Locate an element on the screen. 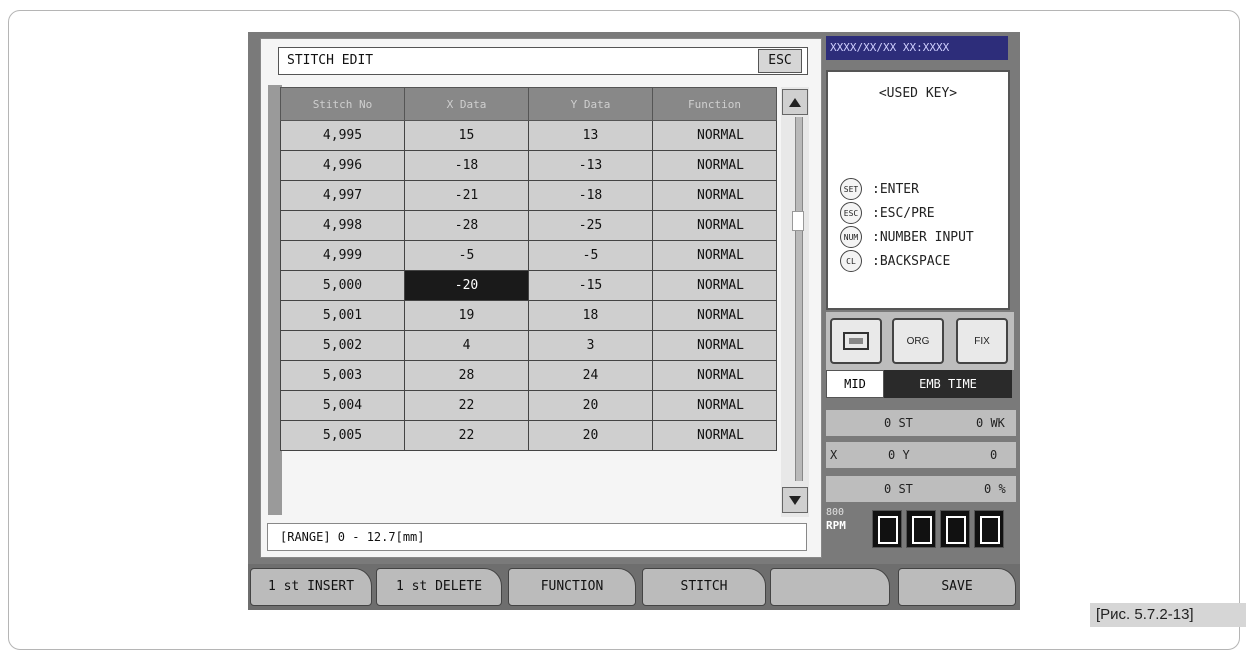 The width and height of the screenshot is (1246, 650). cell-x-data: -28 is located at coordinates (466, 225).